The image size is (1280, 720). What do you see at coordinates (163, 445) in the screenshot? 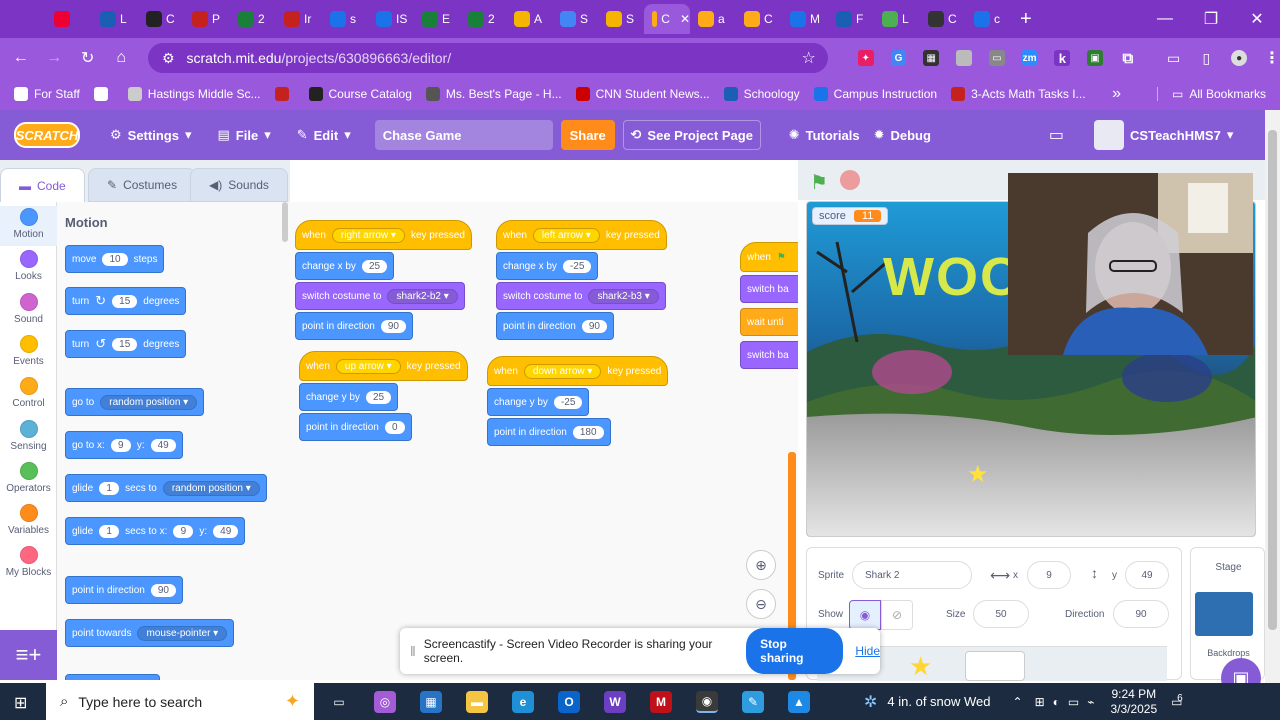
I see `y-input: 49` at bounding box center [163, 445].